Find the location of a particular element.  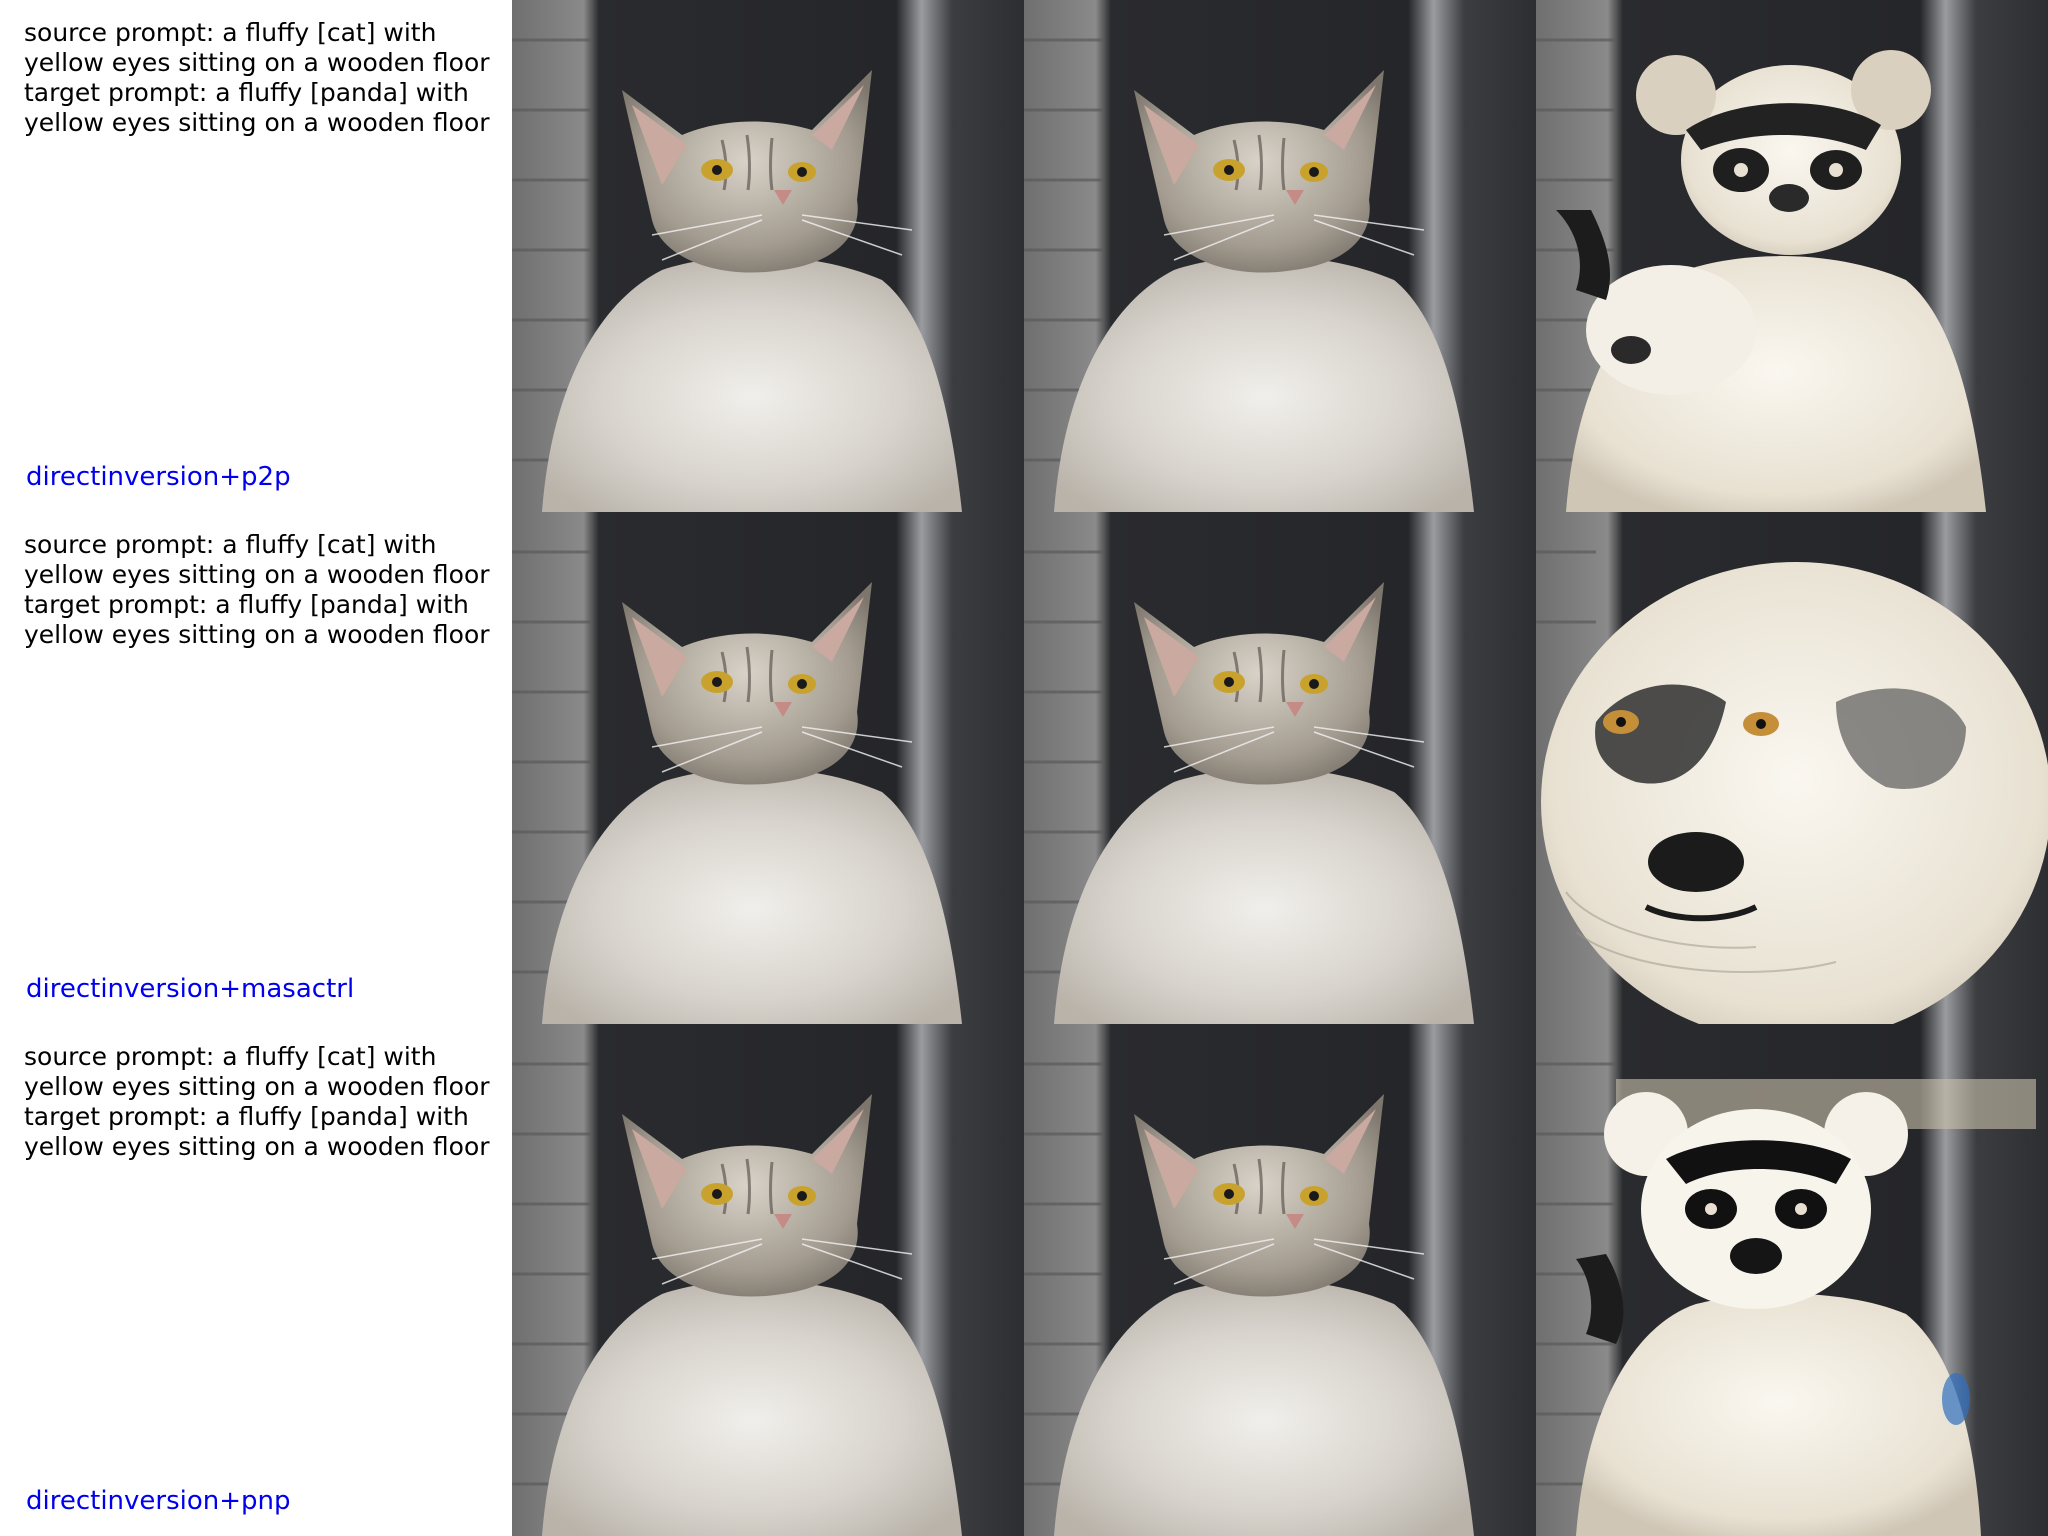

panda-edit is located at coordinates (1792, 1280).